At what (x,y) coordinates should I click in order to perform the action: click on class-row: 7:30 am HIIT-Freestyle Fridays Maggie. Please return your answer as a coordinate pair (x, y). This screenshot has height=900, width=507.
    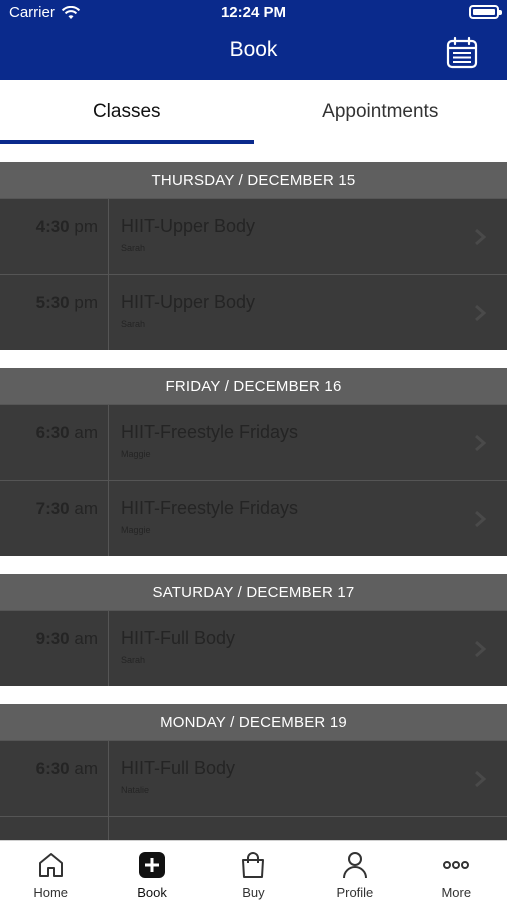
    Looking at the image, I should click on (253, 518).